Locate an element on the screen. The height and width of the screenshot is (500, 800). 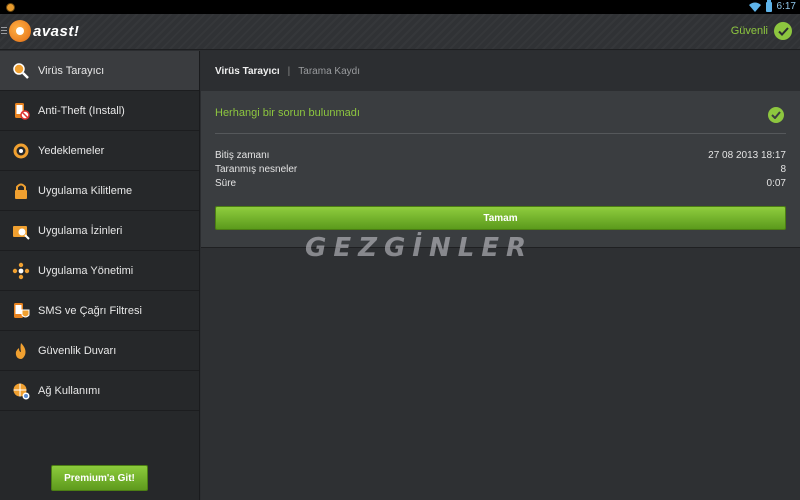
tab-virus-scanner: Virüs Tarayıcı is located at coordinates (247, 71).